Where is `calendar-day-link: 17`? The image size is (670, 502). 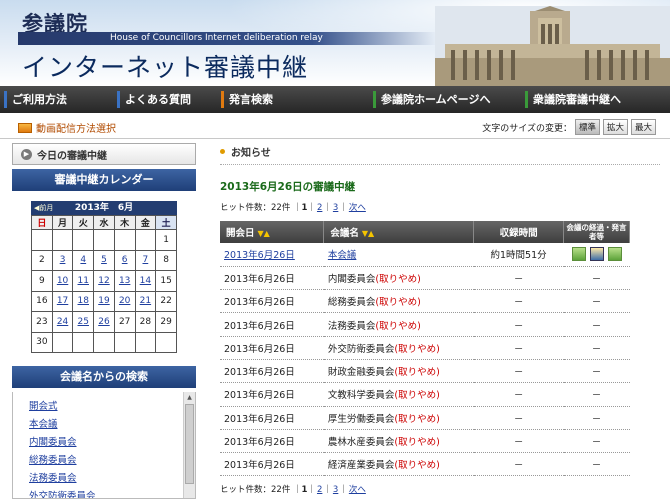
calendar-day-link: 17 is located at coordinates (62, 301).